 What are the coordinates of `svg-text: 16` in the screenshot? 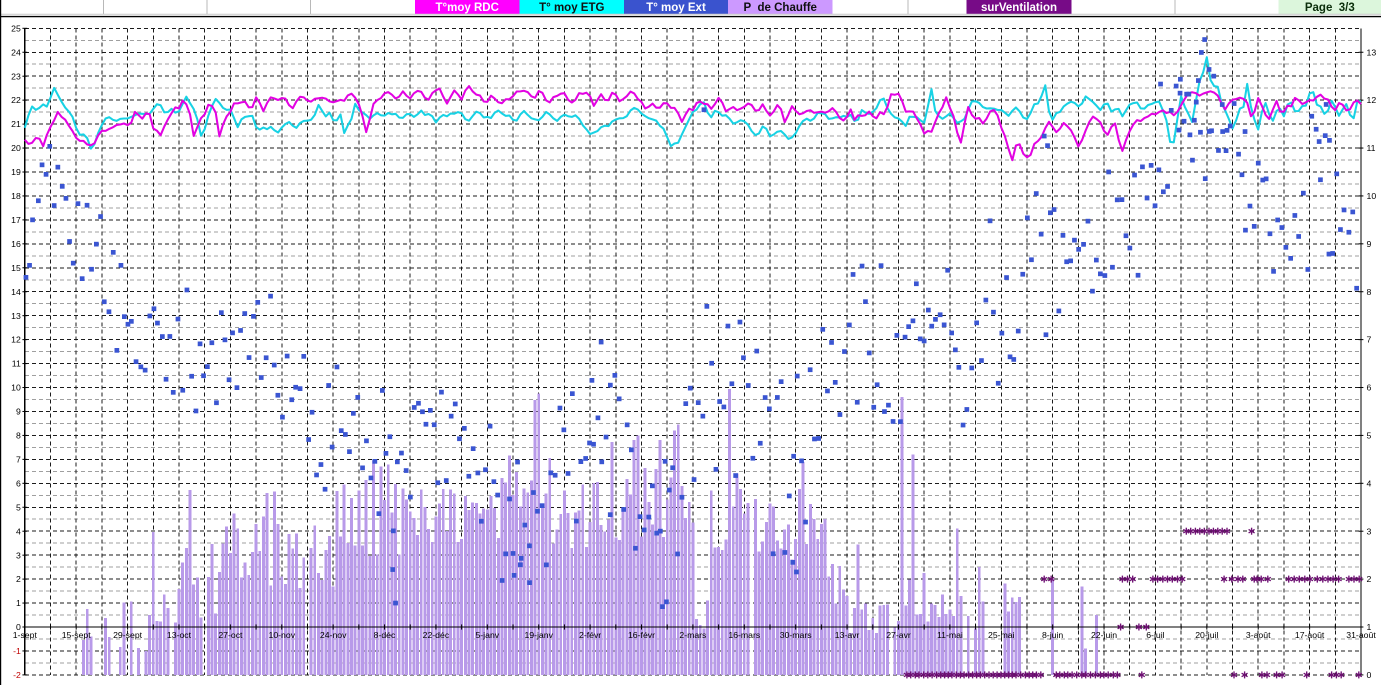 It's located at (16, 244).